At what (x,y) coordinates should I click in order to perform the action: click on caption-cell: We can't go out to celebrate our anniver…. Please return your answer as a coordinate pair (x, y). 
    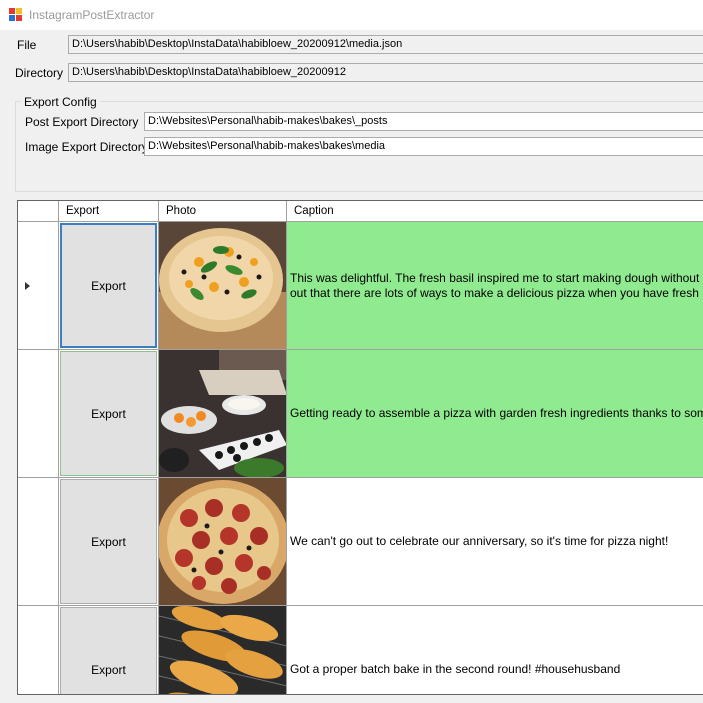
    Looking at the image, I should click on (495, 542).